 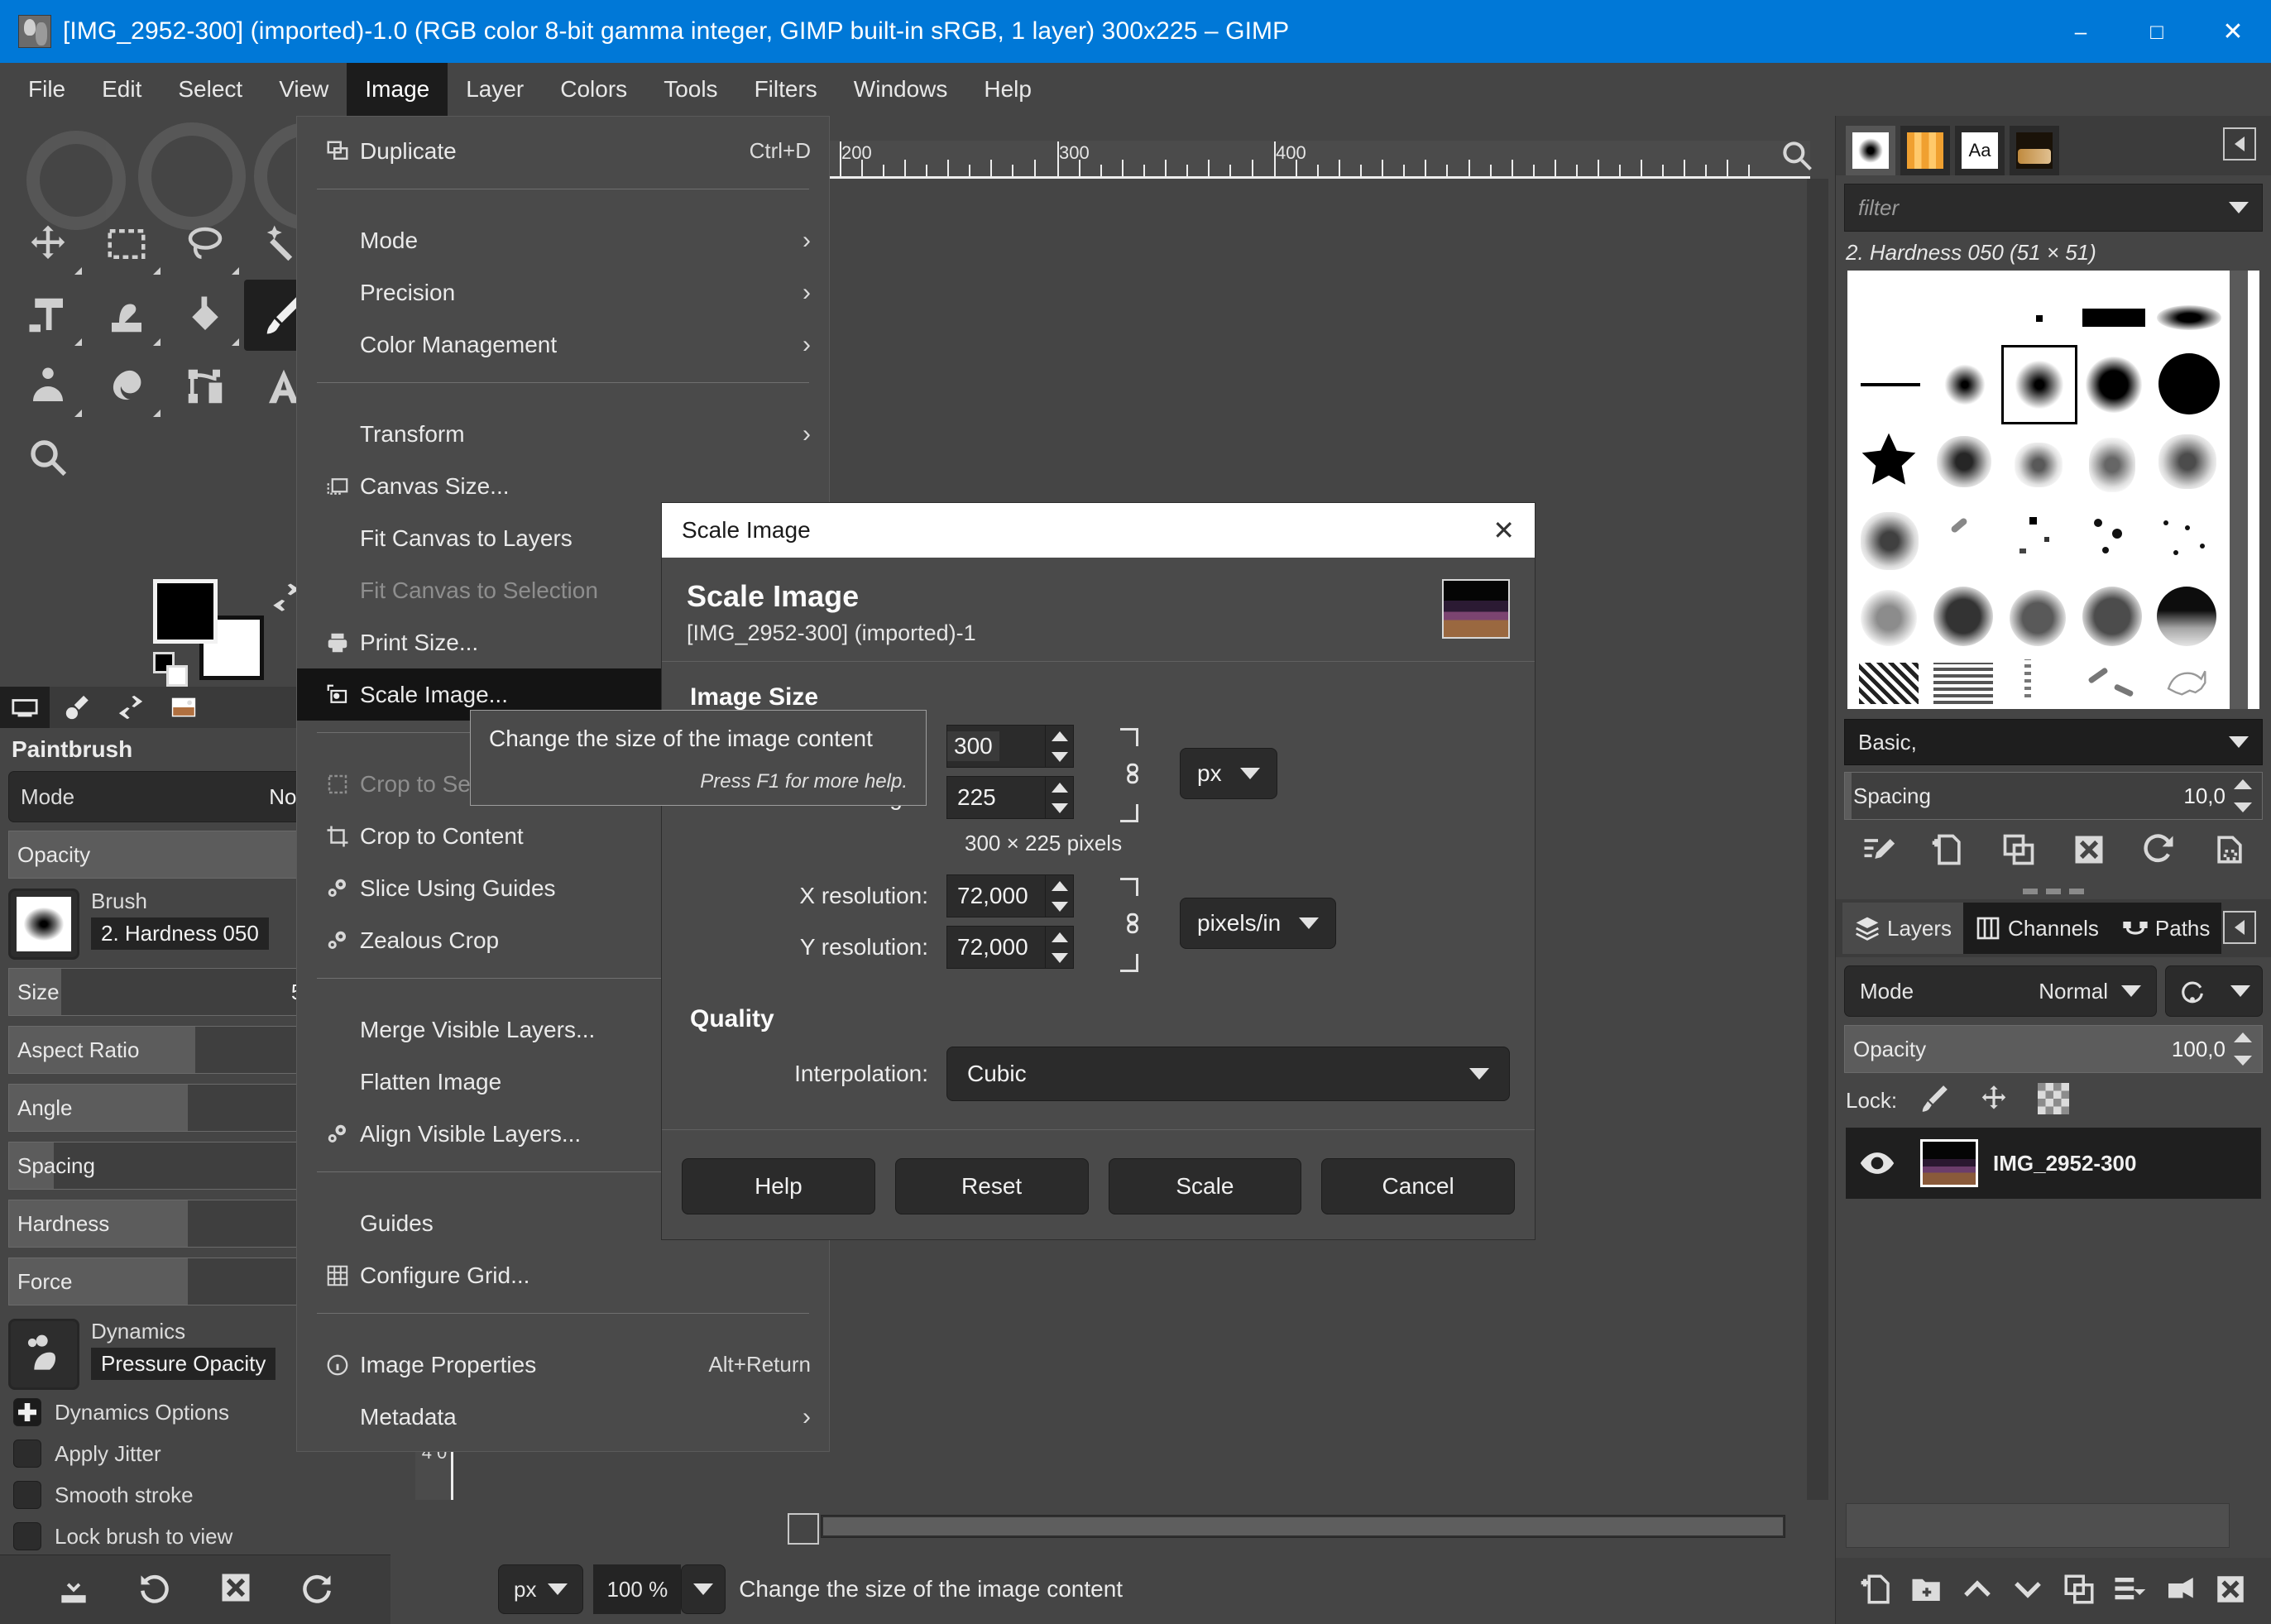 What do you see at coordinates (1926, 1591) in the screenshot?
I see `new-layer-group-icon` at bounding box center [1926, 1591].